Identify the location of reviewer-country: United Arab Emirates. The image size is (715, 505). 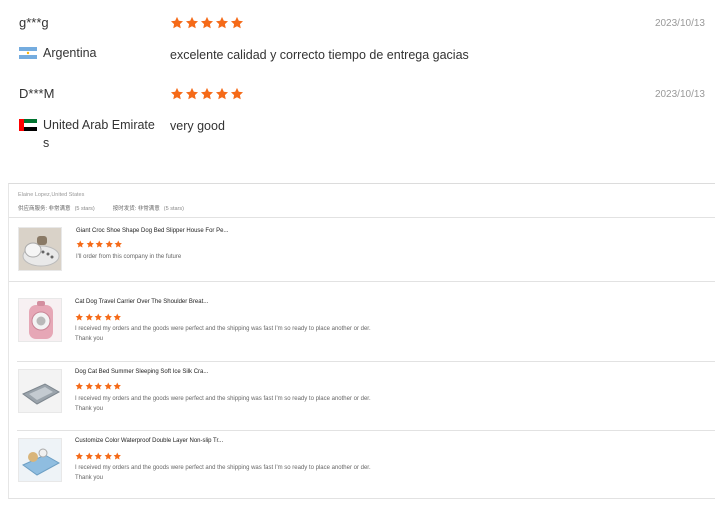
(89, 134).